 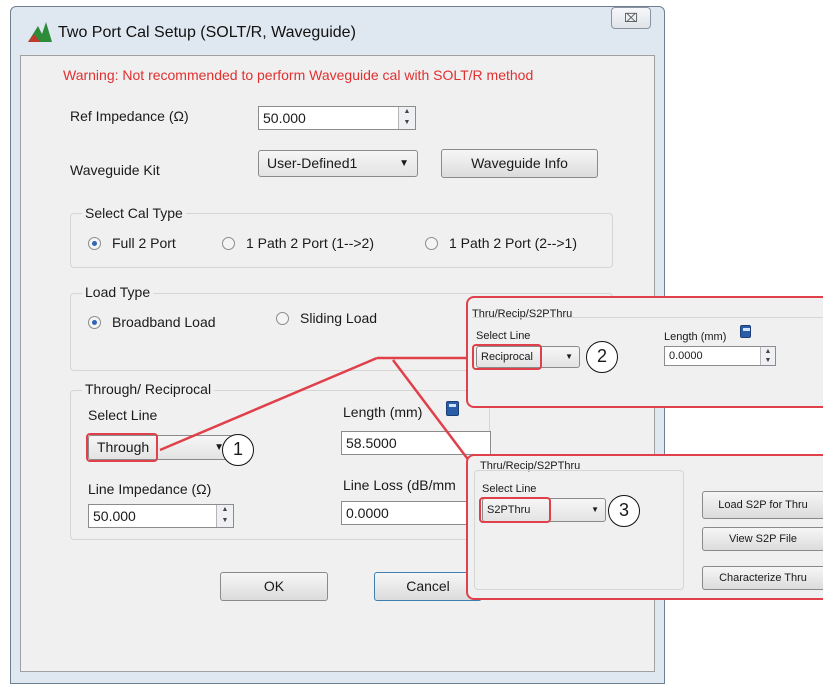 I want to click on callout2-title: Thru/Recip/S2PThru, so click(x=522, y=314).